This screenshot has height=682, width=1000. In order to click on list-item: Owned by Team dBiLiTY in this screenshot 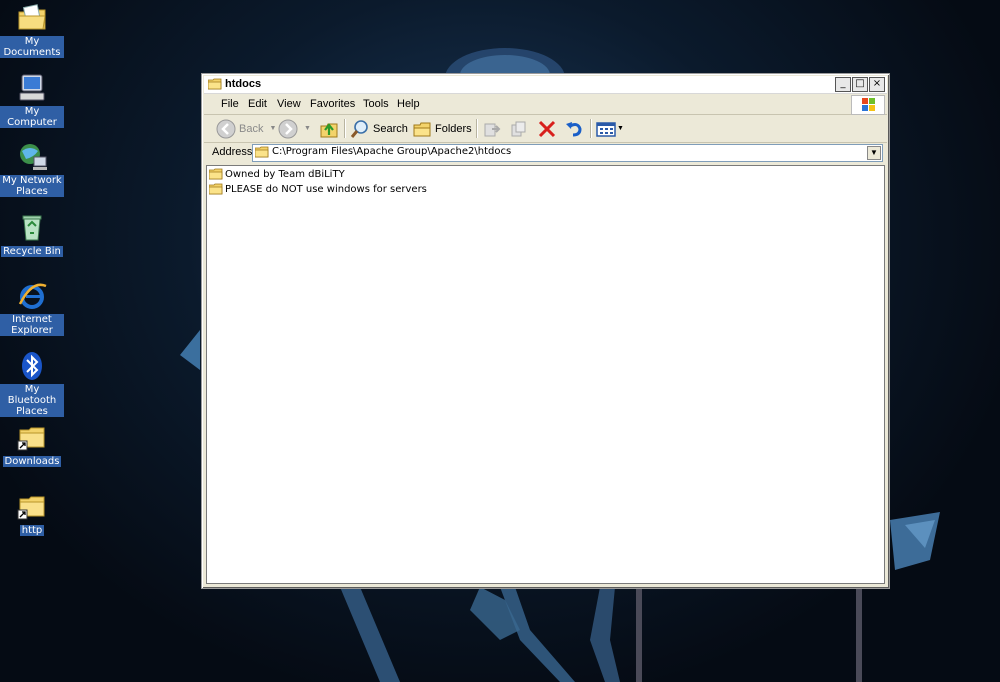, I will do `click(277, 174)`.